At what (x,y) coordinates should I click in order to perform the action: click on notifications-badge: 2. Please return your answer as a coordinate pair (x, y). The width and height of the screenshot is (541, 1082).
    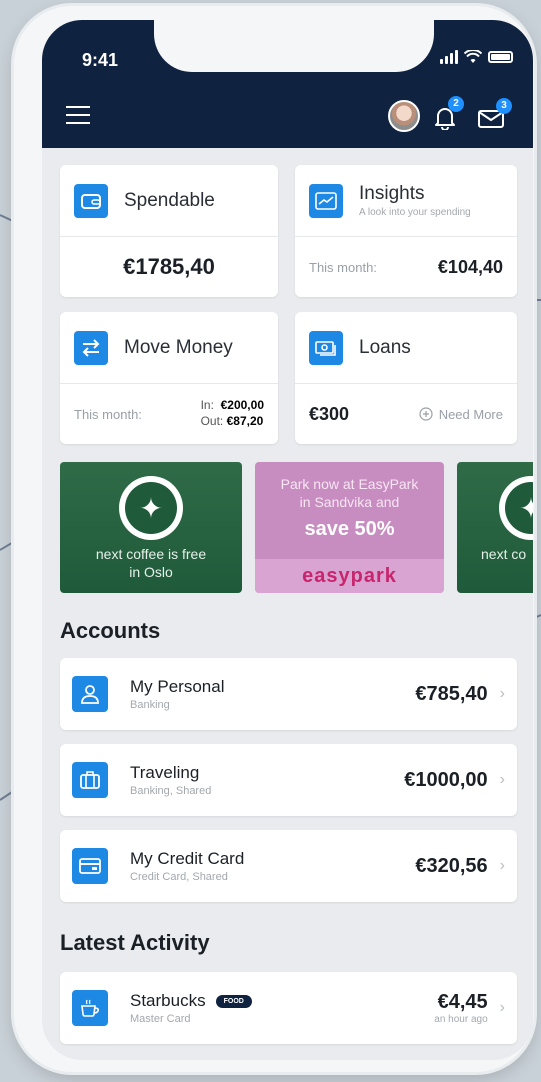
    Looking at the image, I should click on (456, 104).